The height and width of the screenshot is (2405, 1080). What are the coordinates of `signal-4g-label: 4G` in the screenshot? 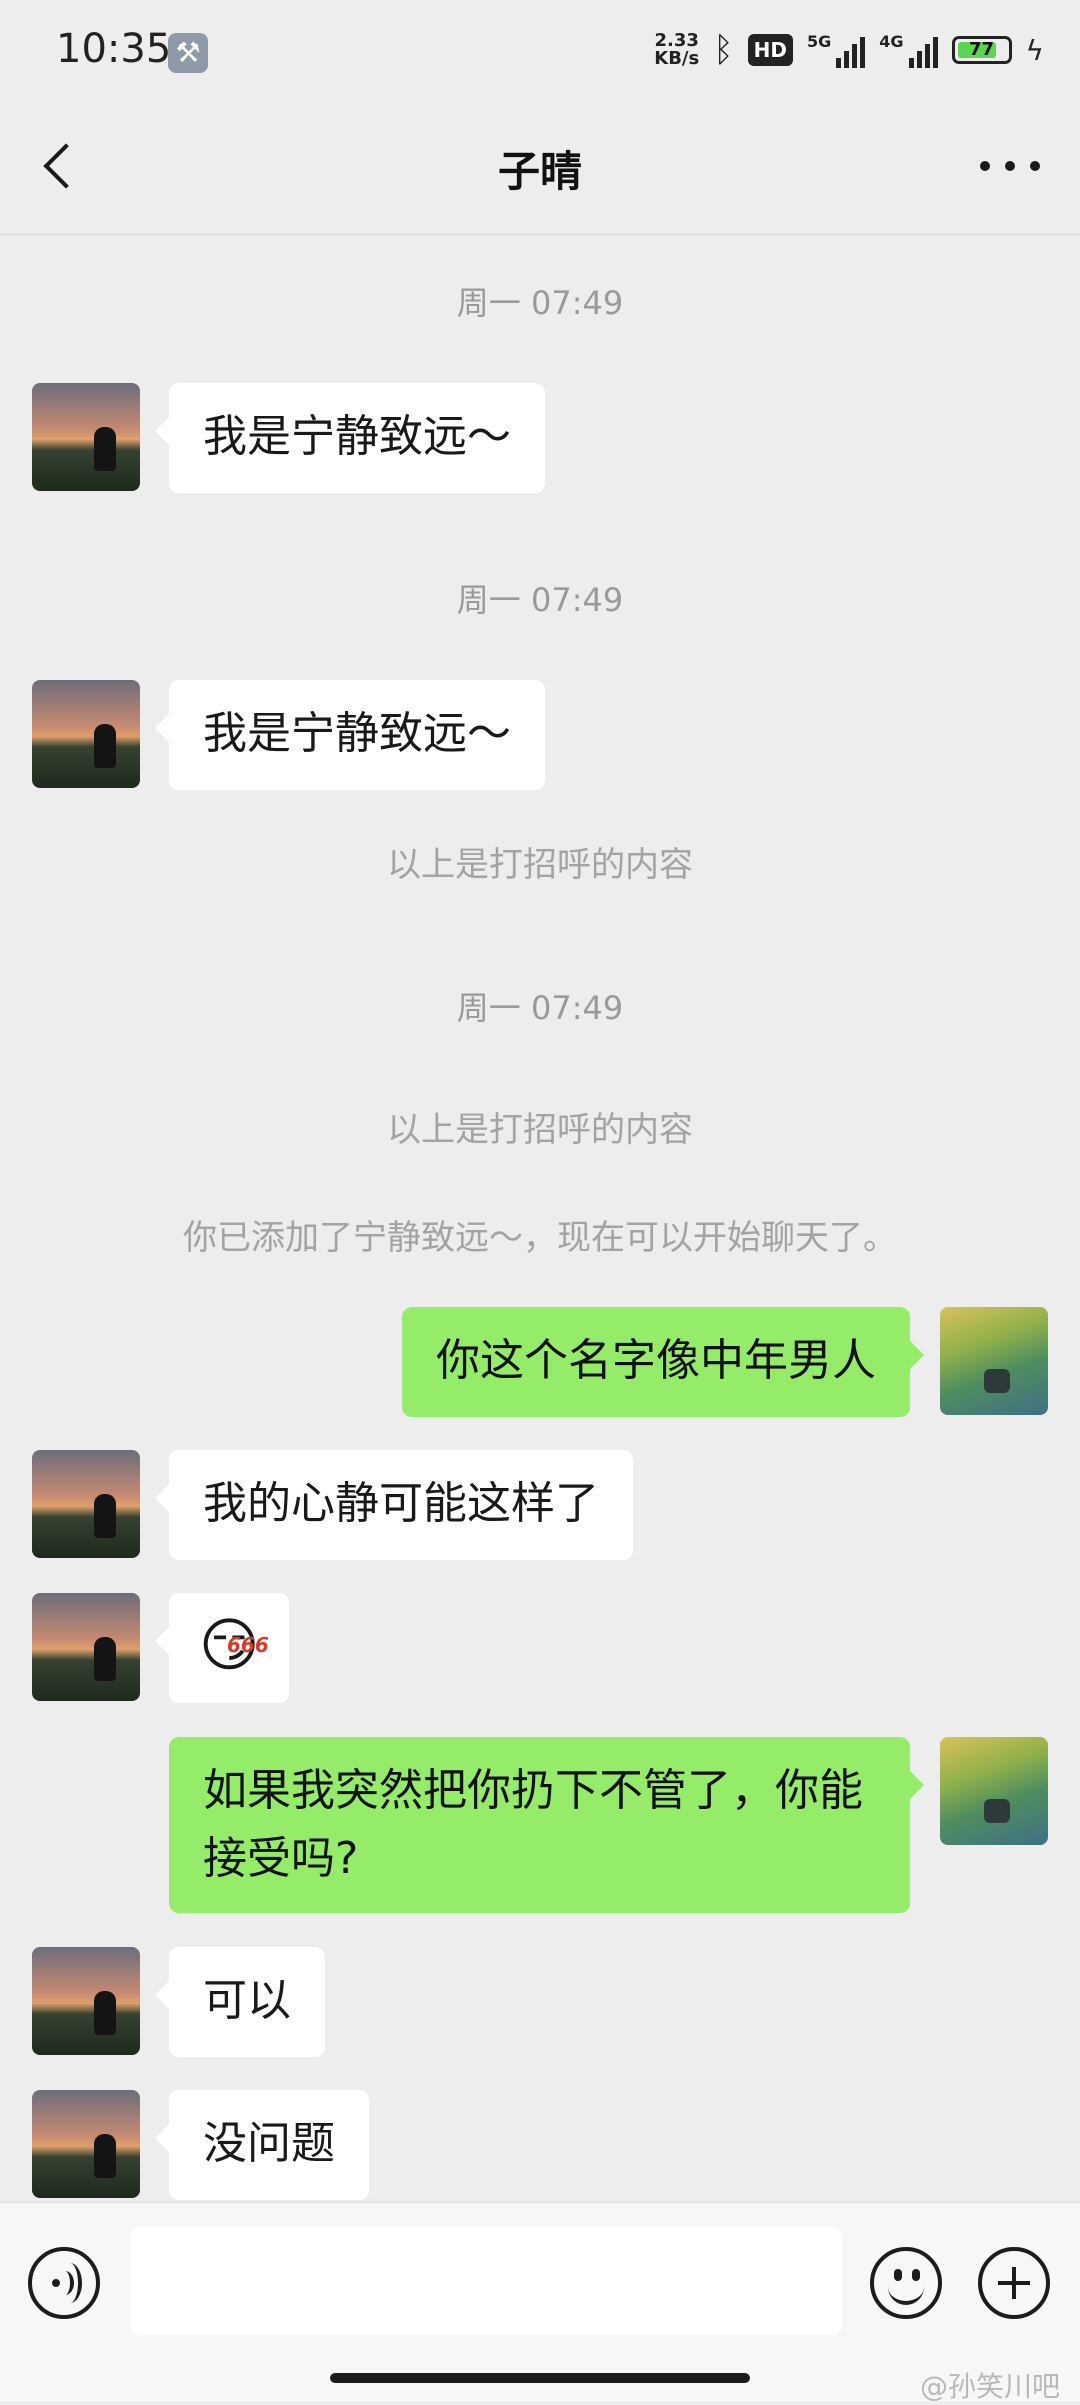 It's located at (891, 41).